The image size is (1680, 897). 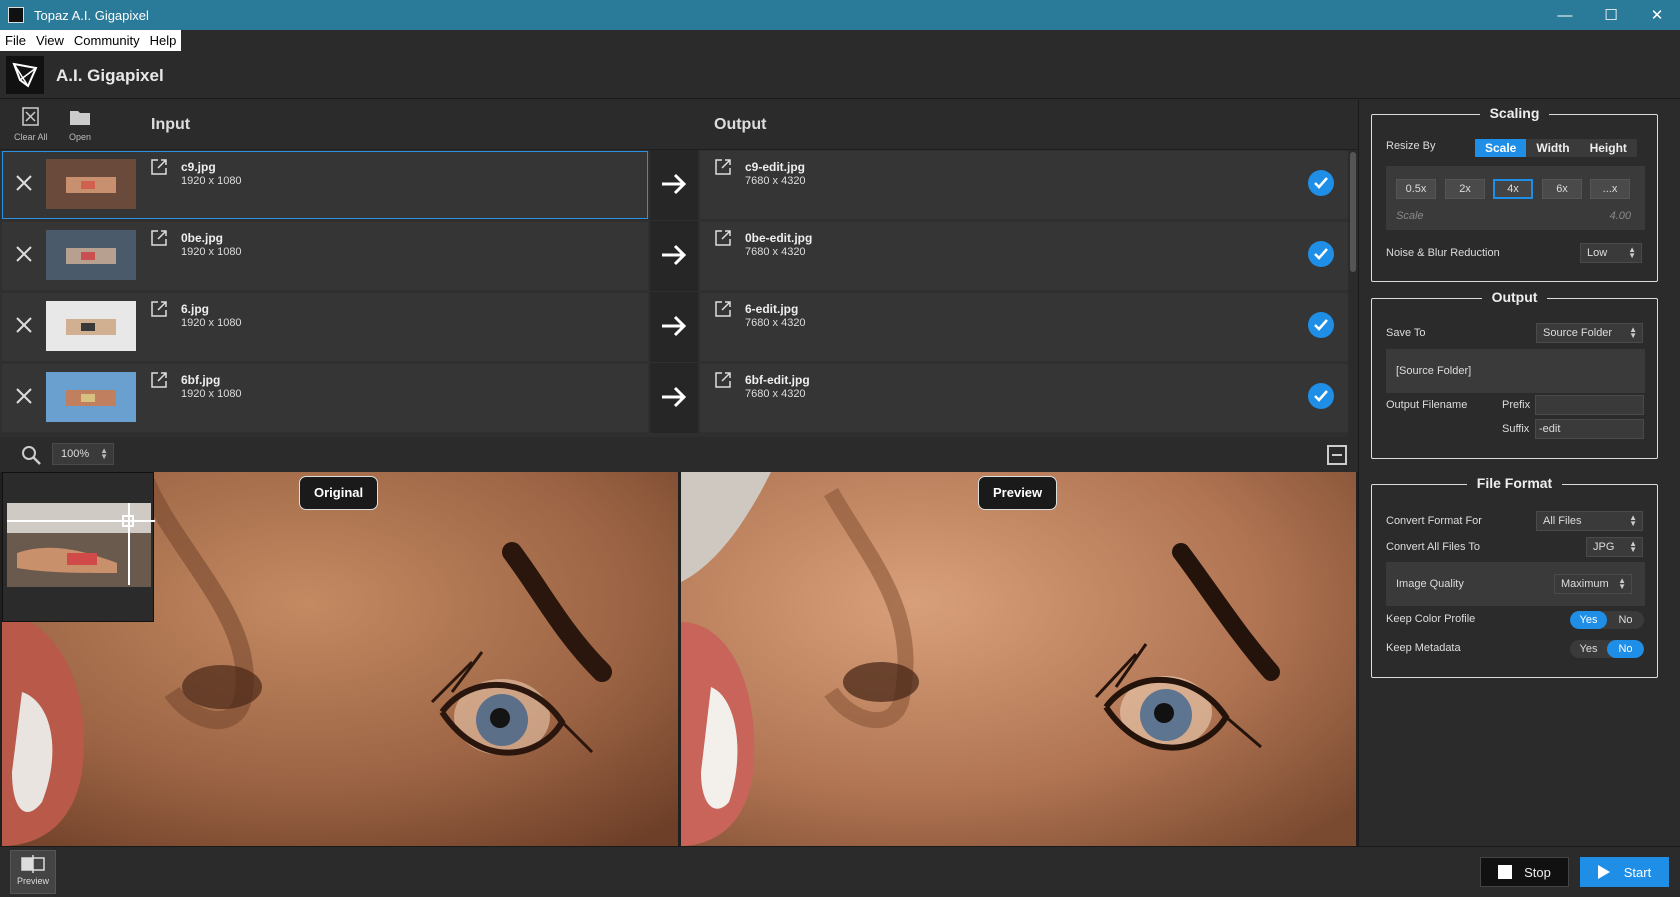 I want to click on scaling-title: Scaling, so click(x=1514, y=113).